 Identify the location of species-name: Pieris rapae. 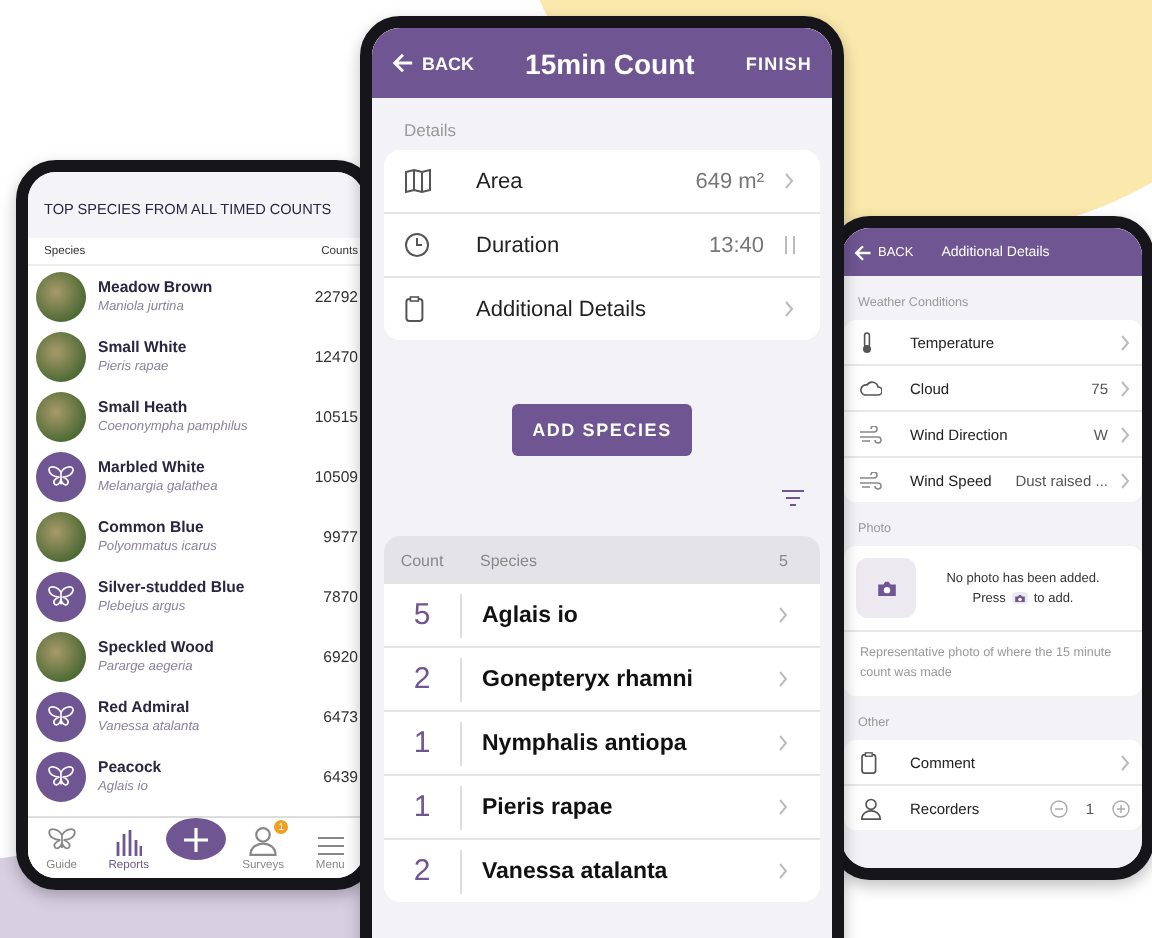
(547, 807).